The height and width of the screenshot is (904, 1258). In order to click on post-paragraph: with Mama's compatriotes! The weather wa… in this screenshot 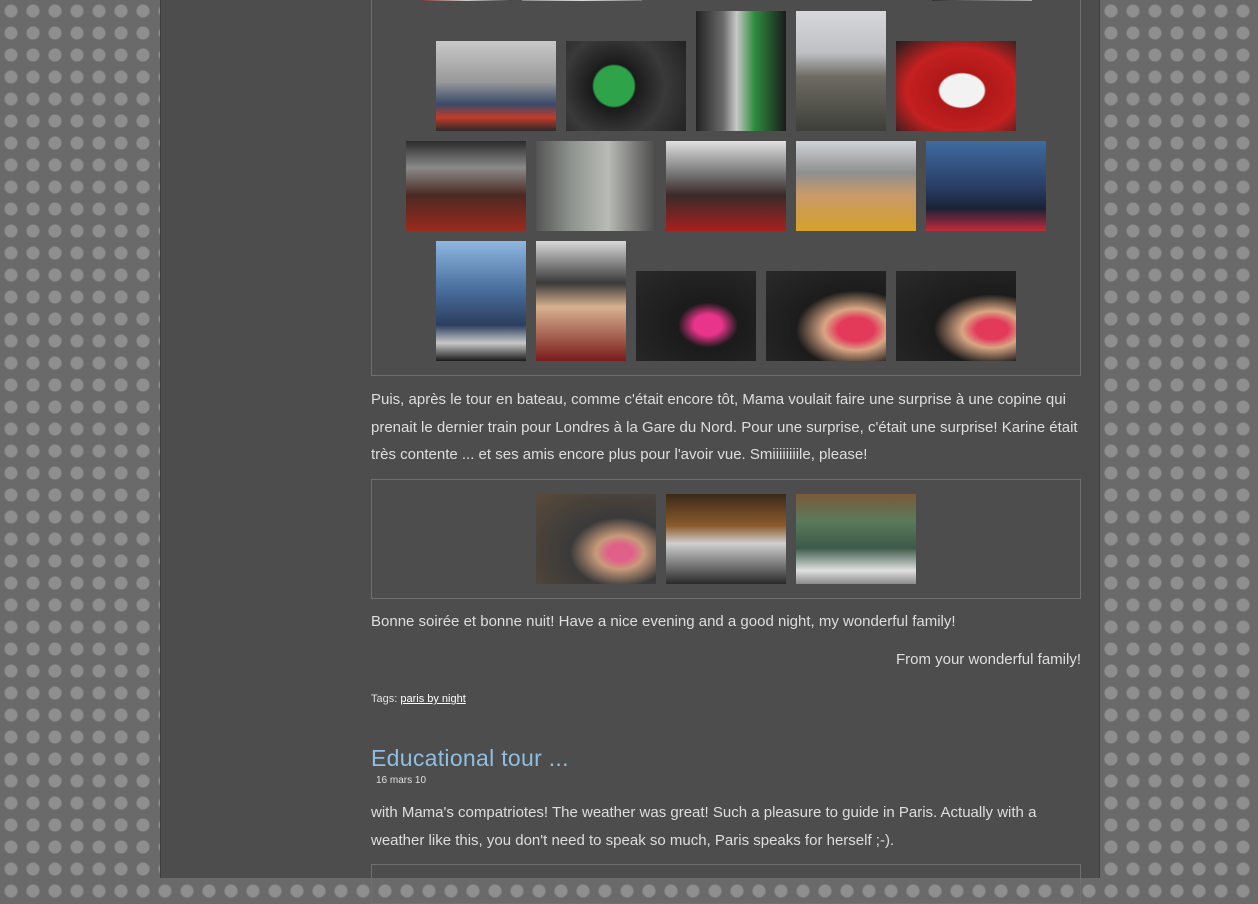, I will do `click(704, 826)`.